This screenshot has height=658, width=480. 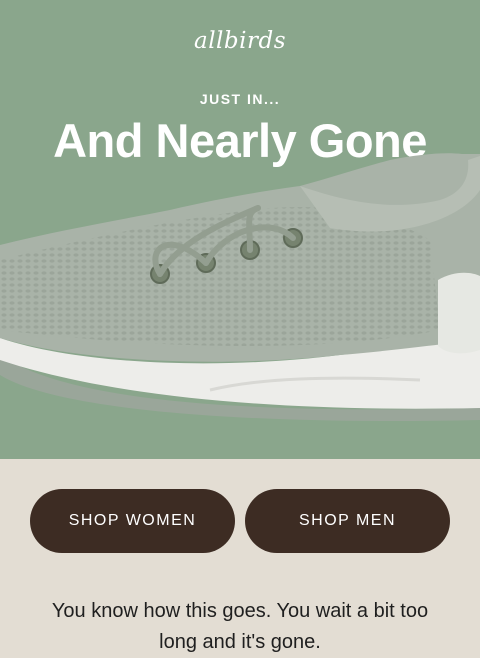 I want to click on shop-women-button: SHOP WOMEN, so click(x=132, y=521).